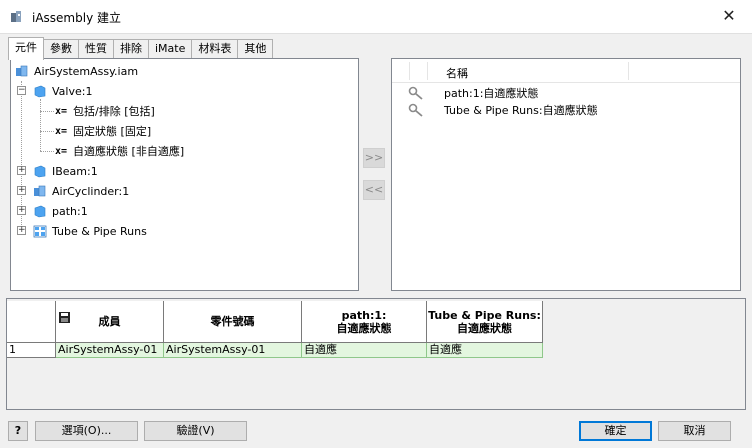 The height and width of the screenshot is (448, 752). I want to click on title-bar: iAssembly 建立 ✕, so click(376, 17).